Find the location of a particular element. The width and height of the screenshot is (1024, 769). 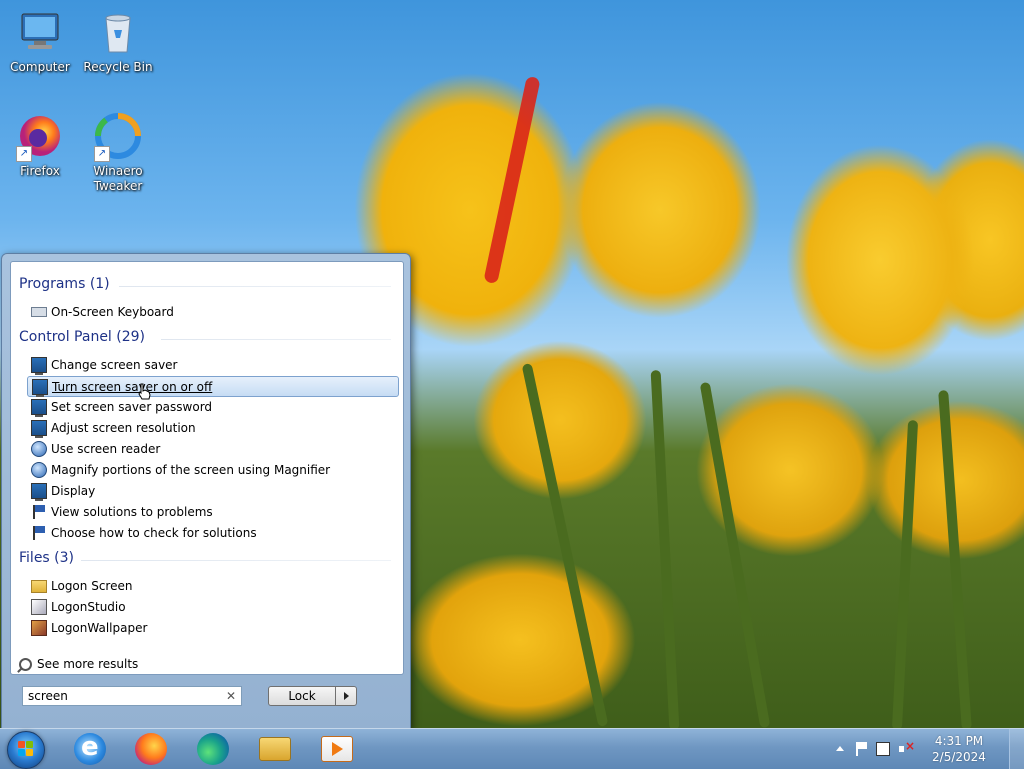

windows-logo-icon is located at coordinates (26, 749).